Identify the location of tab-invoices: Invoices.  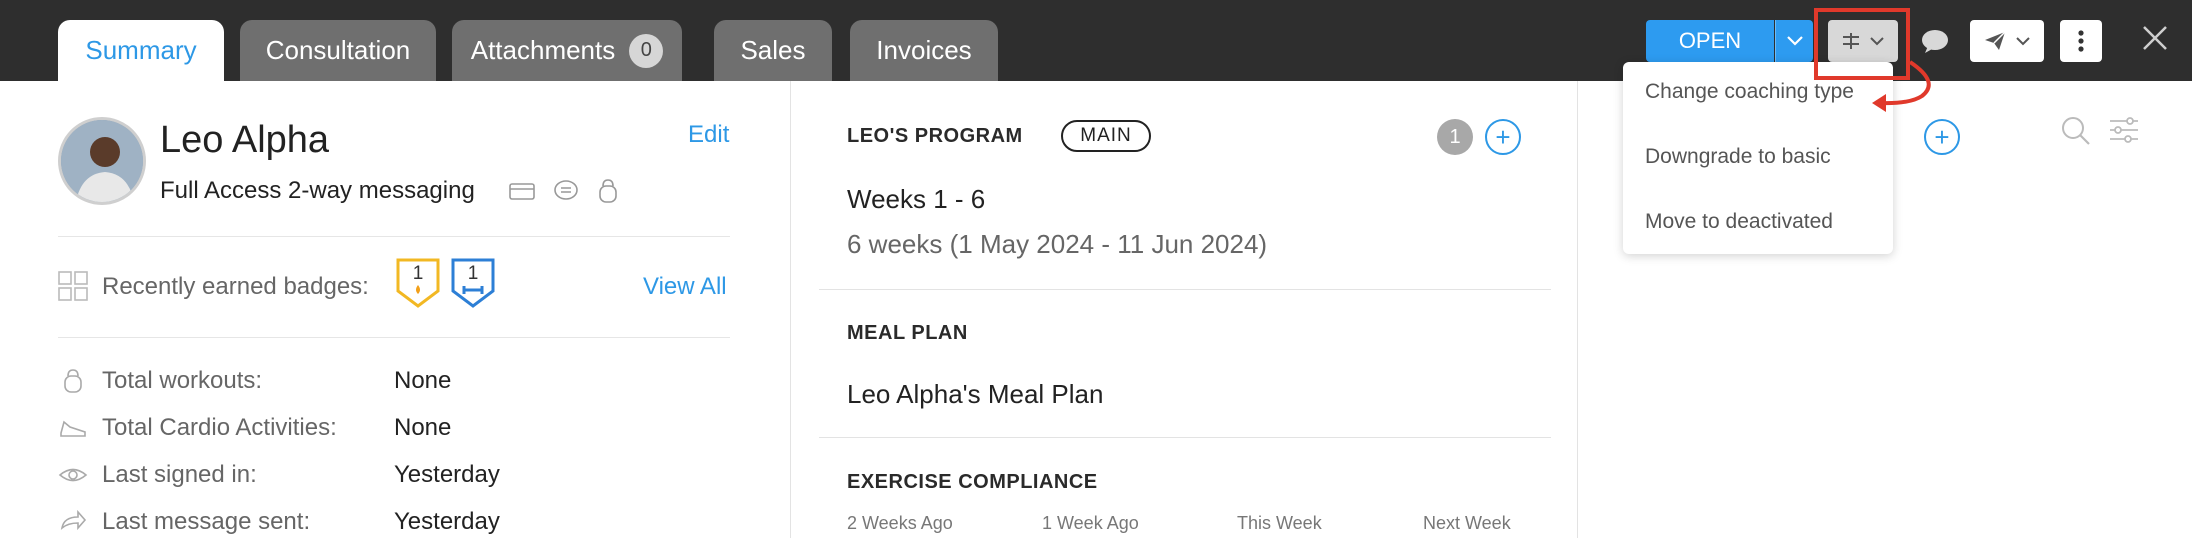
(924, 50).